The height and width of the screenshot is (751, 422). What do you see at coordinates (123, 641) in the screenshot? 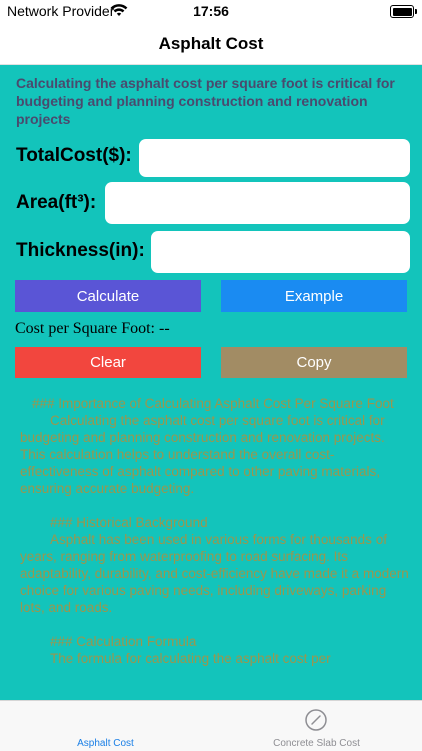
I see `section-heading-formula: ### Calculation Formula` at bounding box center [123, 641].